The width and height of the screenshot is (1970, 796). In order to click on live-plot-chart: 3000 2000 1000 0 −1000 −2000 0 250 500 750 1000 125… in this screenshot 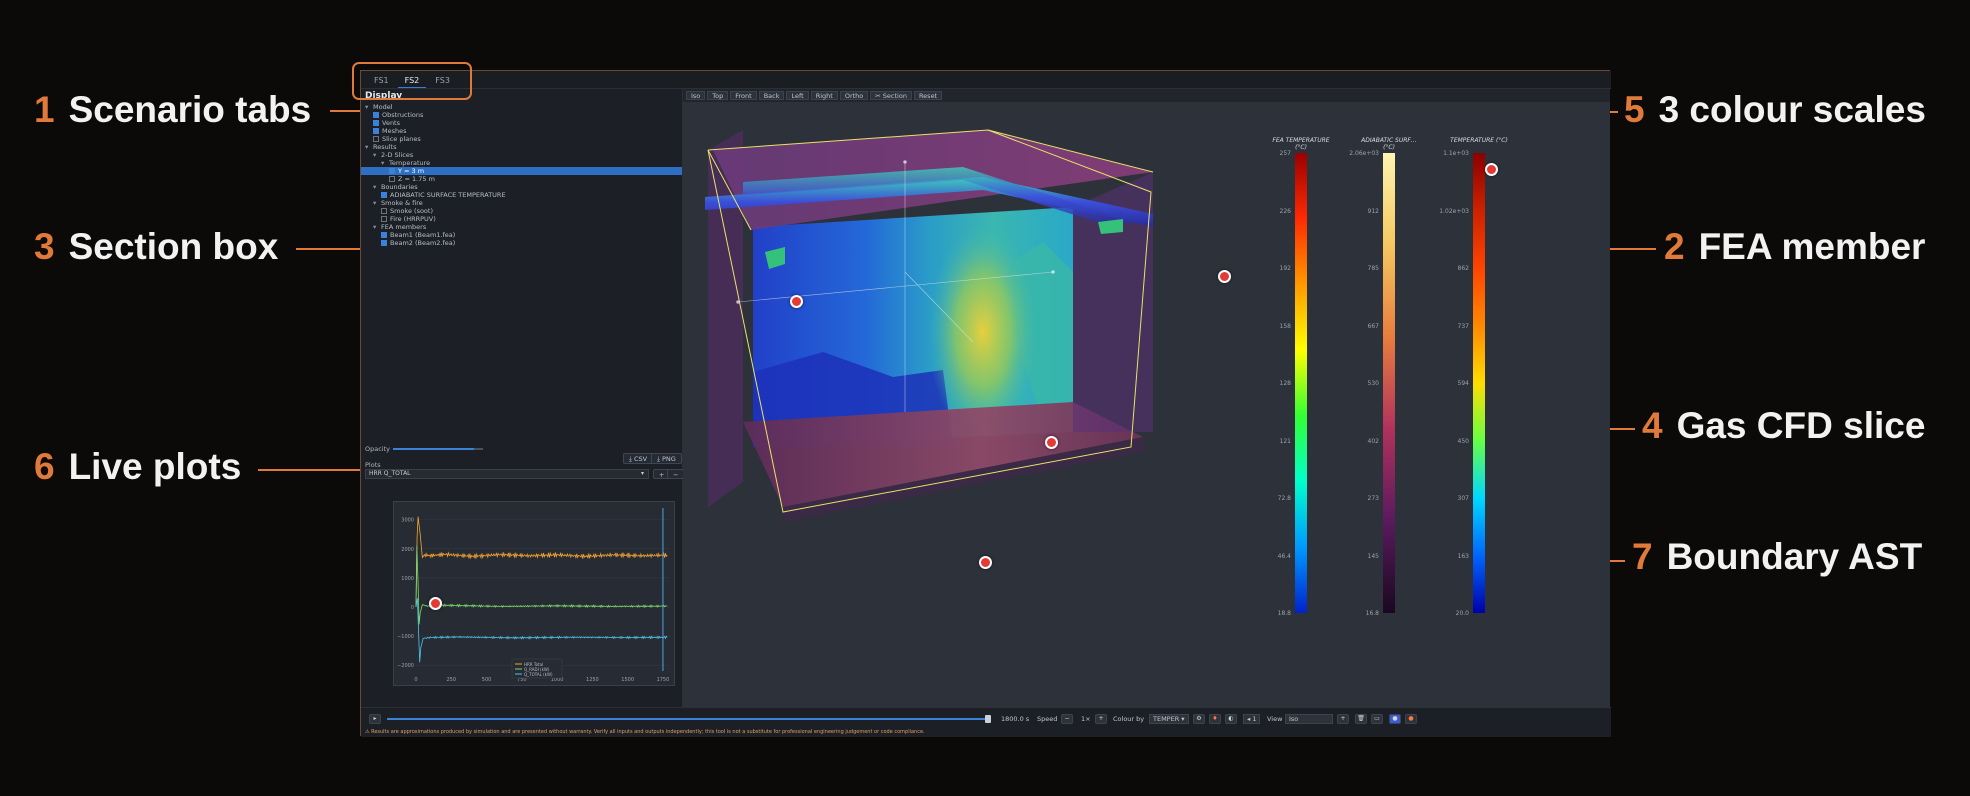, I will do `click(534, 593)`.